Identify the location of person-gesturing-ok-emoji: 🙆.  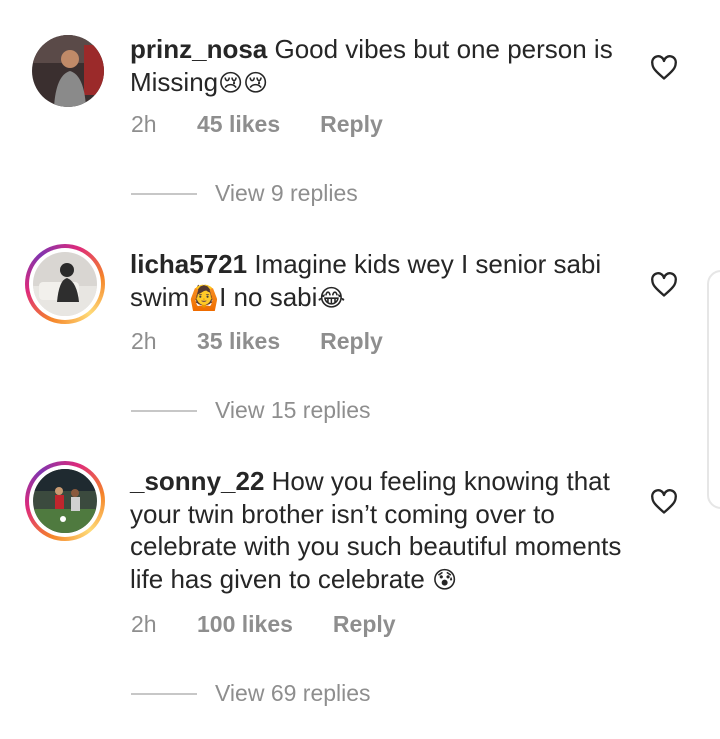
(204, 297).